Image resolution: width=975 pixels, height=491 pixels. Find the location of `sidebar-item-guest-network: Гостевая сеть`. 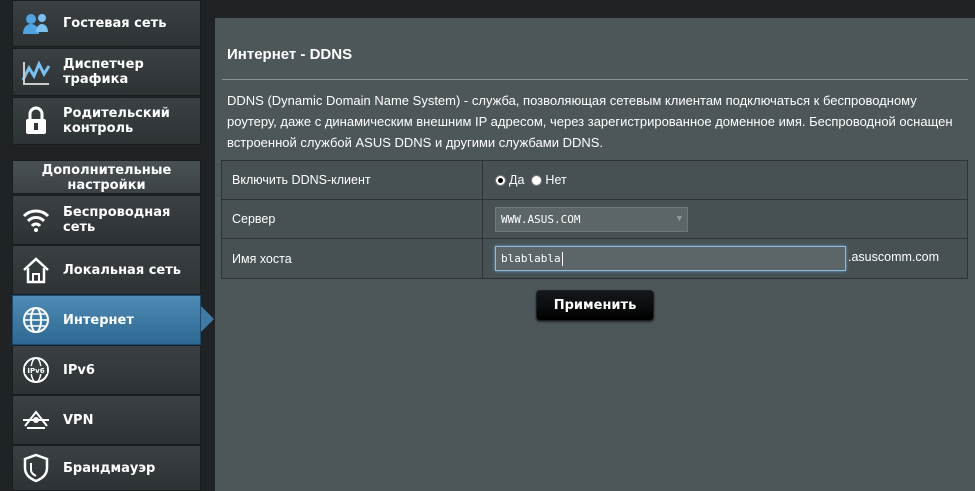

sidebar-item-guest-network: Гостевая сеть is located at coordinates (106, 23).